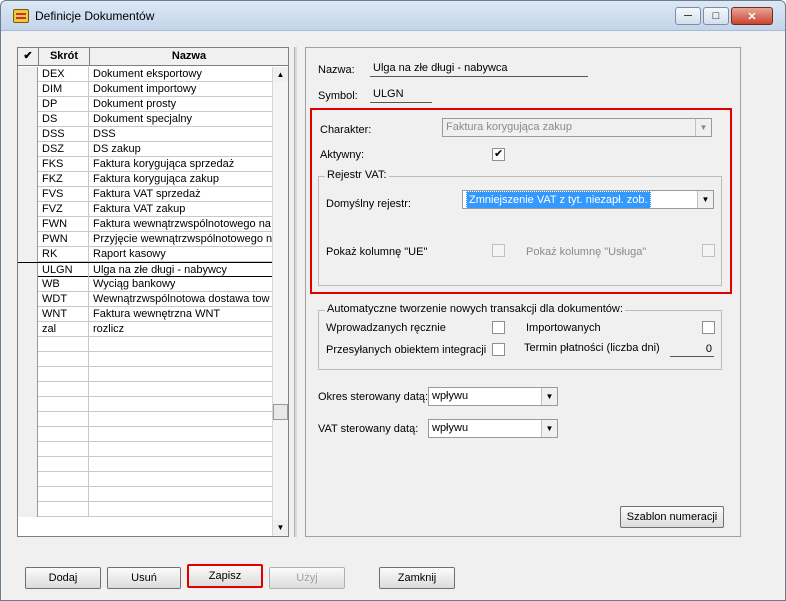 This screenshot has height=601, width=786. I want to click on table-row: FVZ Faktura VAT zakup, so click(145, 209).